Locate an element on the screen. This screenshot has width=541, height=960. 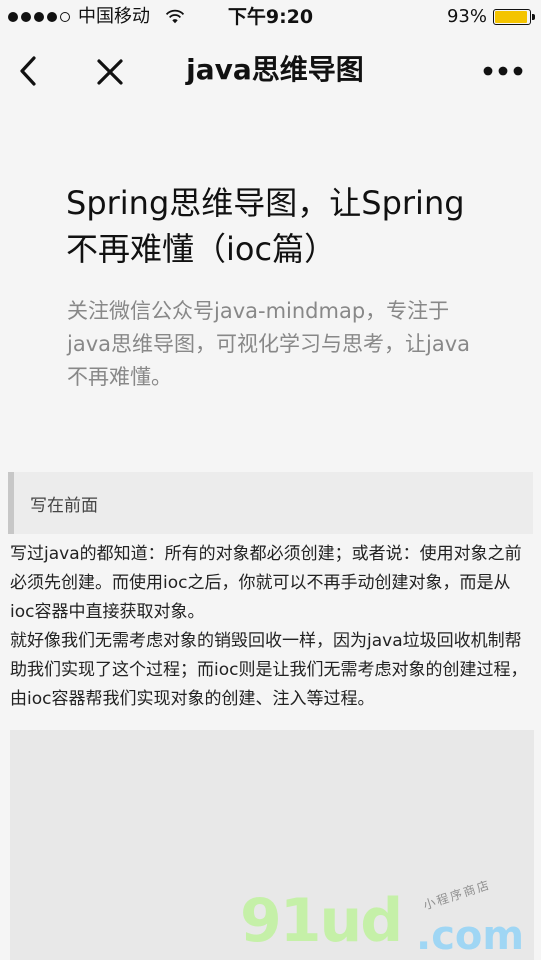
battery-fill is located at coordinates (511, 16).